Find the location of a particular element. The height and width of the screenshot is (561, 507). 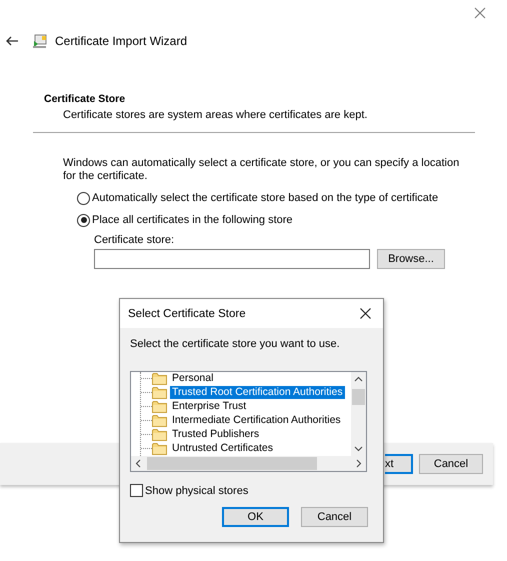

tree-item: Untrusted Certificates is located at coordinates (222, 448).